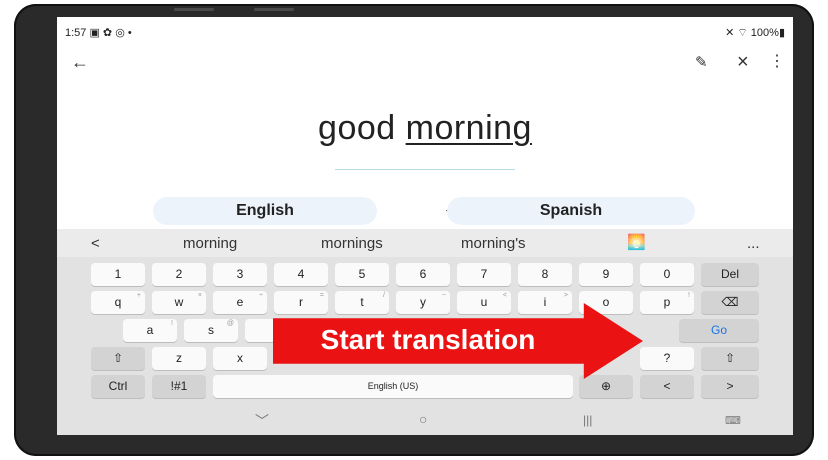  I want to click on key-hint: ÷, so click(261, 295).